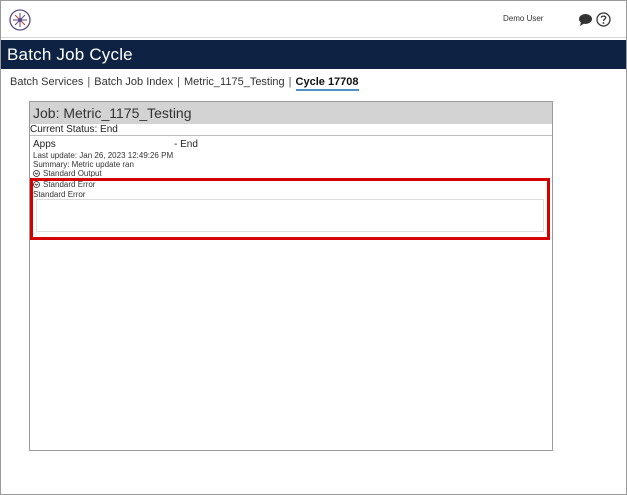 This screenshot has height=495, width=627. Describe the element at coordinates (44, 144) in the screenshot. I see `app-name: Apps` at that location.